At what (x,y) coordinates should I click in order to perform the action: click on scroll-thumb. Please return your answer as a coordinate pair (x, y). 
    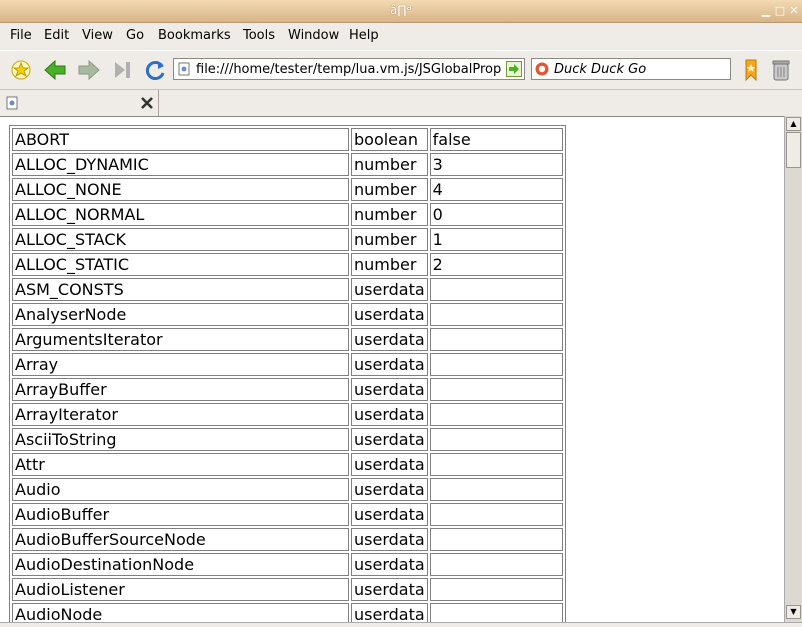
    Looking at the image, I should click on (793, 150).